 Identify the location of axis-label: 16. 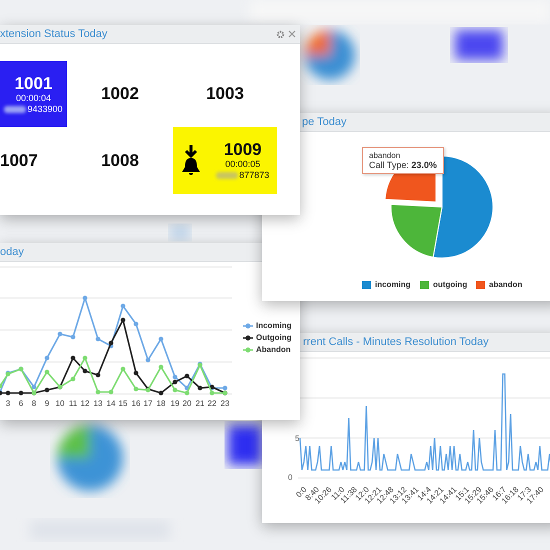
(136, 403).